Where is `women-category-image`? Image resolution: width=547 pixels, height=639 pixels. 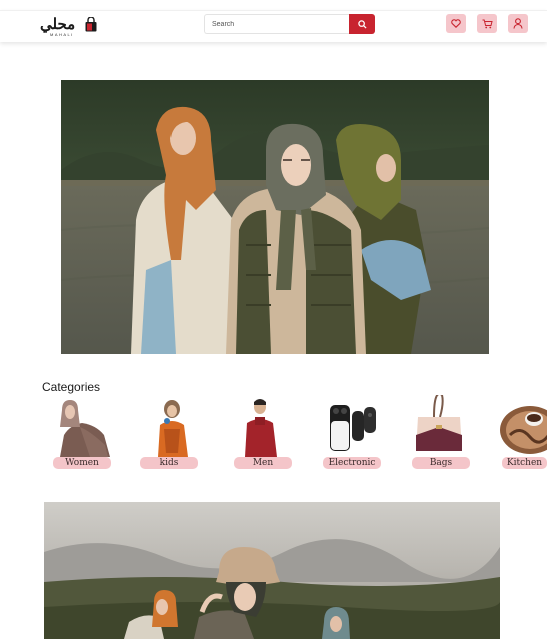 women-category-image is located at coordinates (85, 428).